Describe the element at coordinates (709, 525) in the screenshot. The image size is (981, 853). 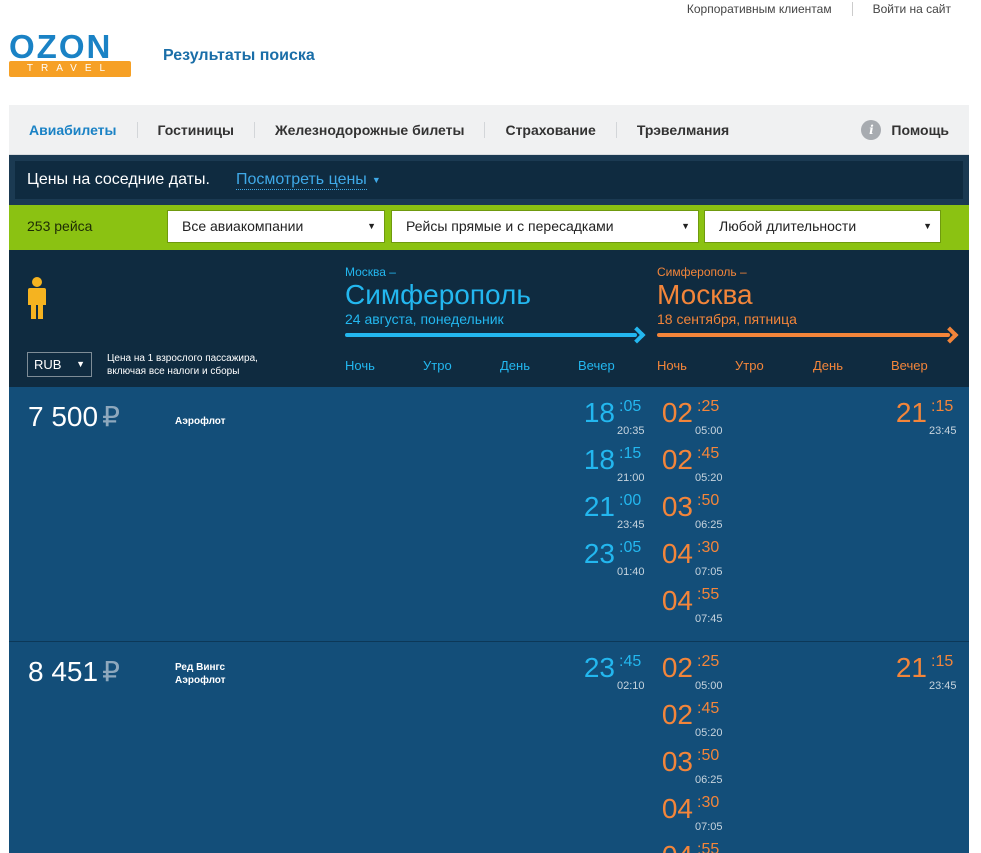
I see `arrival-time: 06:25` at that location.